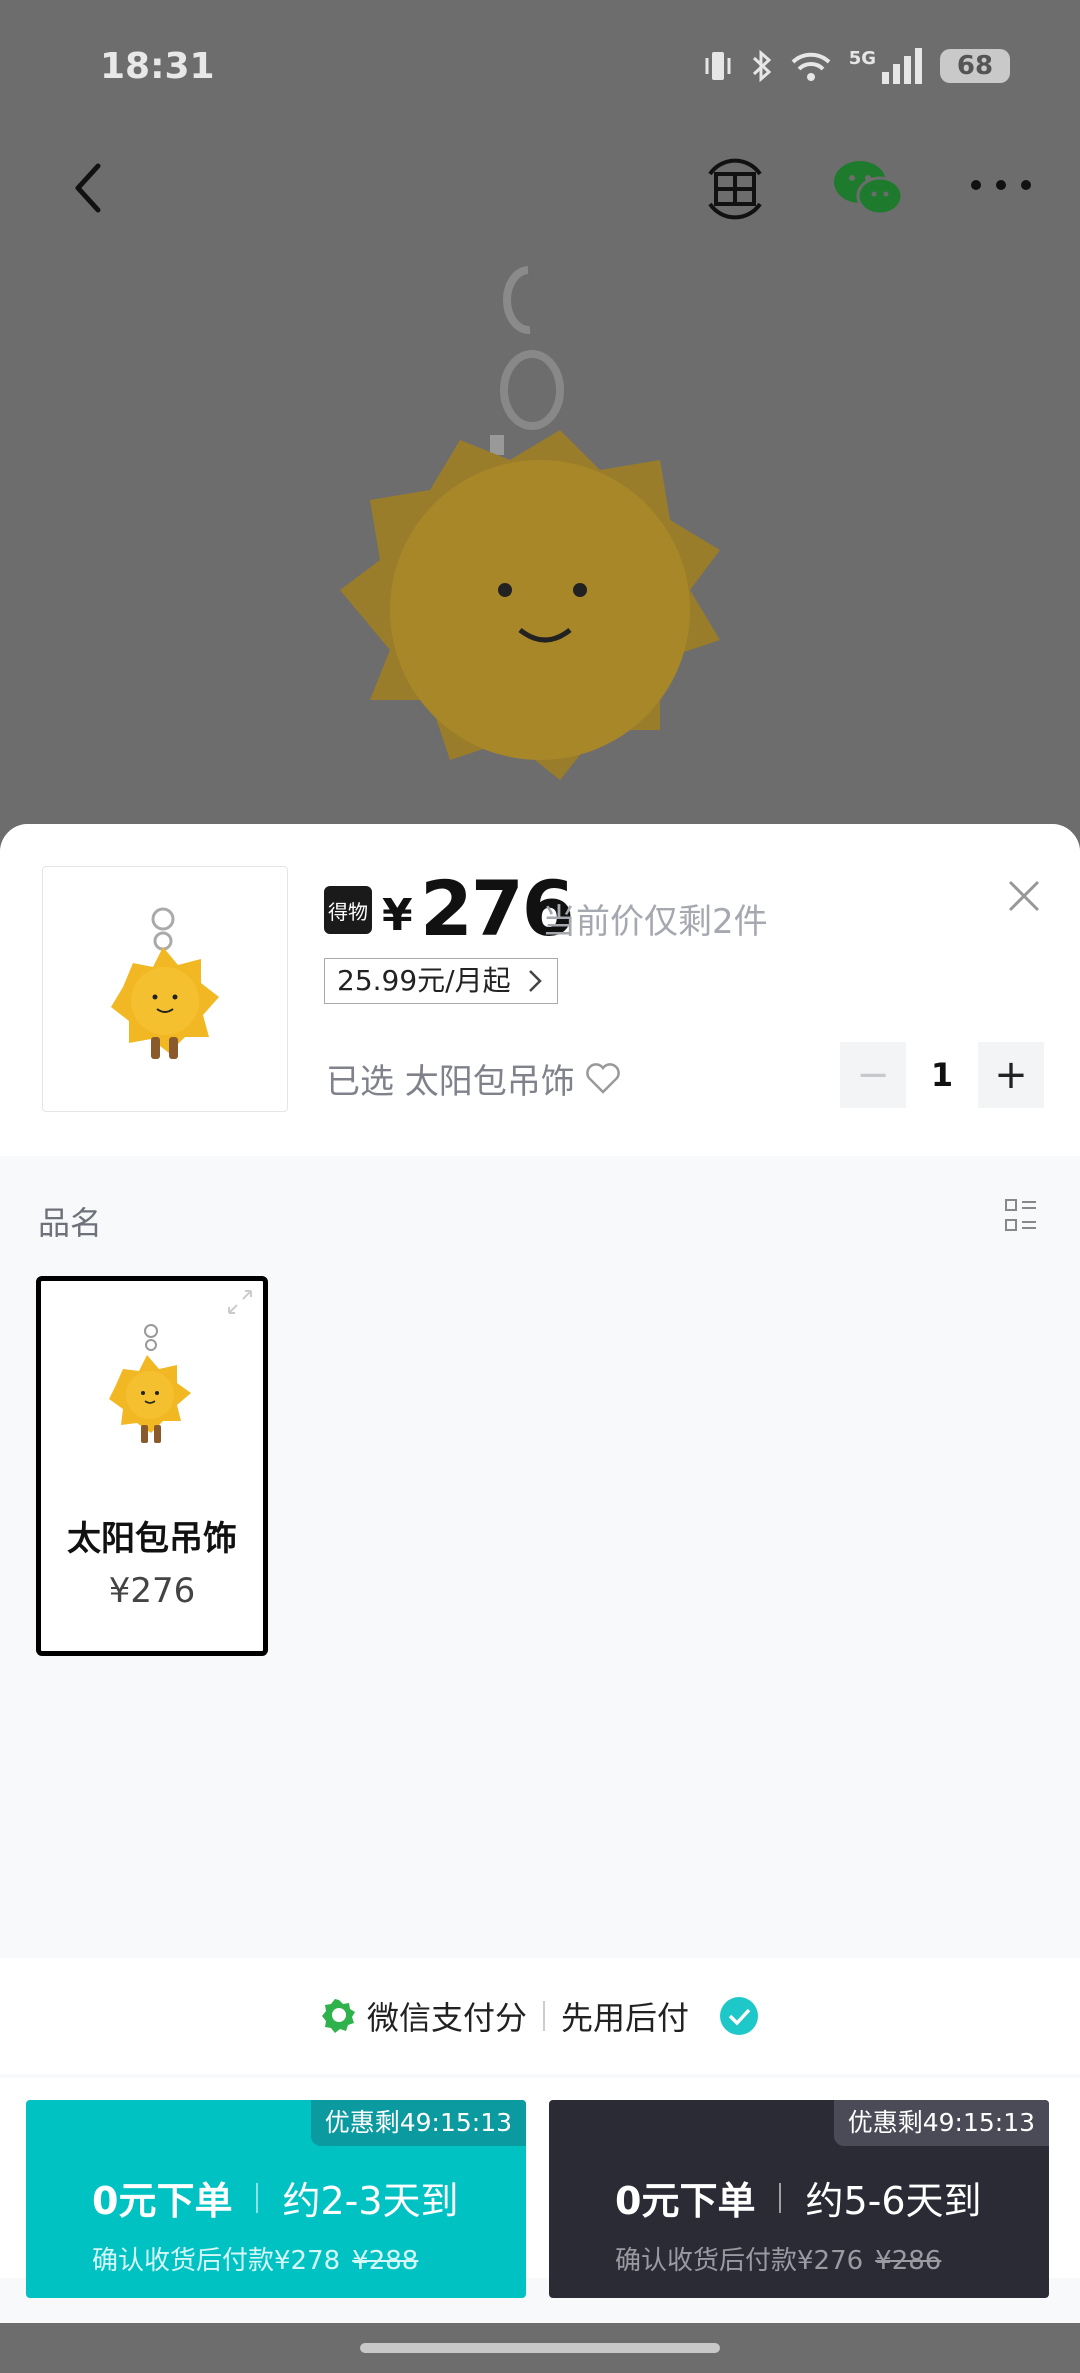 The width and height of the screenshot is (1080, 2373). I want to click on sku-option-card: 太阳包吊饰 ¥276, so click(152, 1466).